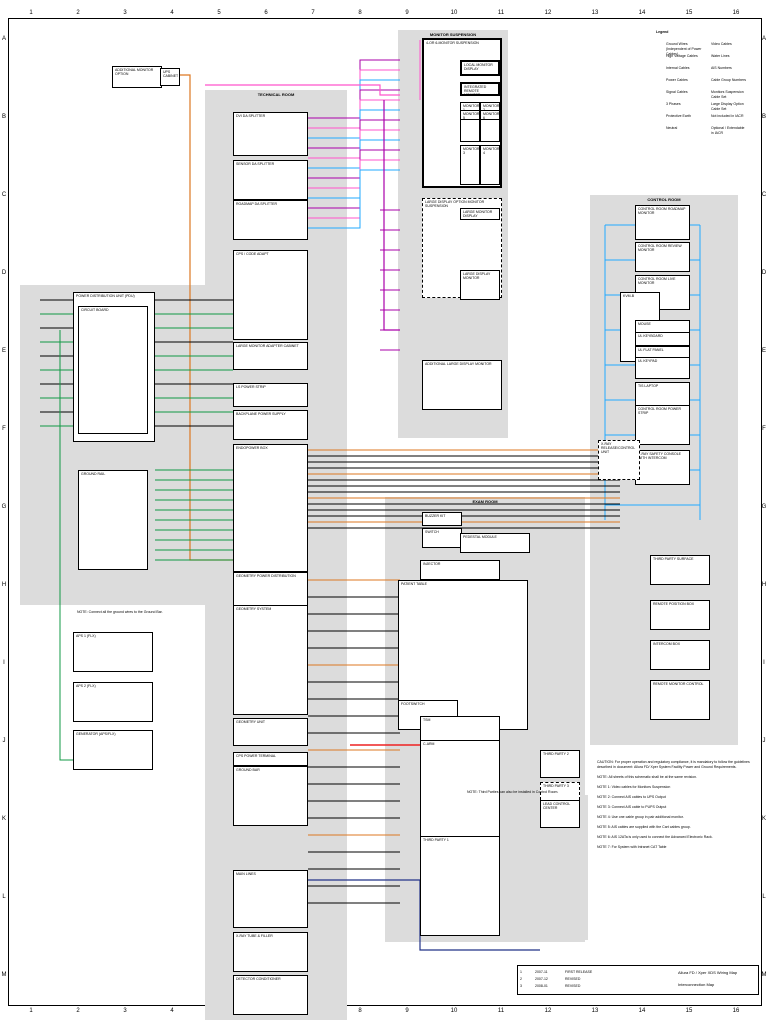 This screenshot has height=1024, width=768. What do you see at coordinates (727, 94) in the screenshot?
I see `legend-item: Monitors Suspension Cable Set` at bounding box center [727, 94].